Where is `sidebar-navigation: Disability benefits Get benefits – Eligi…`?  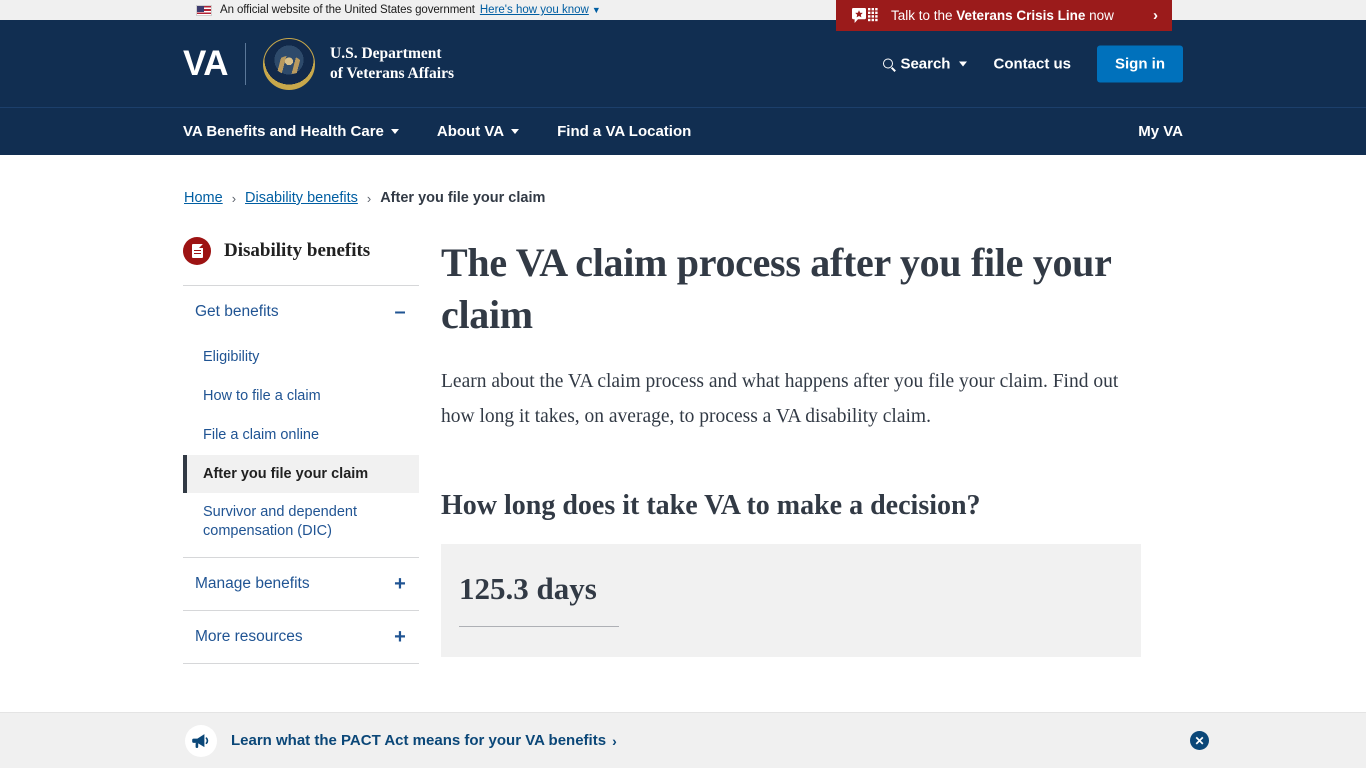 sidebar-navigation: Disability benefits Get benefits – Eligi… is located at coordinates (301, 451).